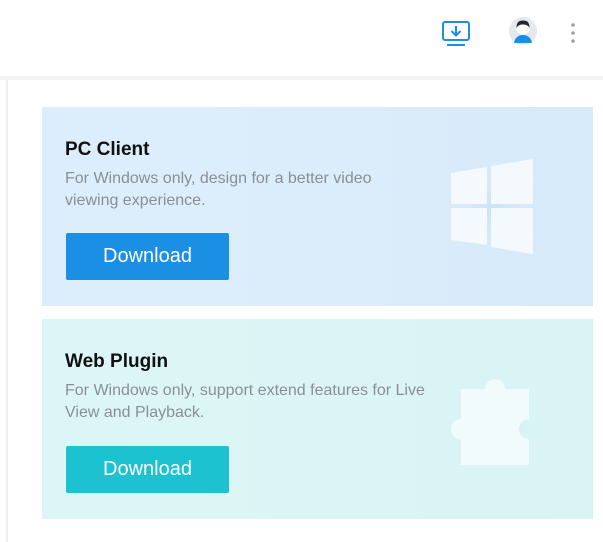  Describe the element at coordinates (301, 40) in the screenshot. I see `top-bar` at that location.